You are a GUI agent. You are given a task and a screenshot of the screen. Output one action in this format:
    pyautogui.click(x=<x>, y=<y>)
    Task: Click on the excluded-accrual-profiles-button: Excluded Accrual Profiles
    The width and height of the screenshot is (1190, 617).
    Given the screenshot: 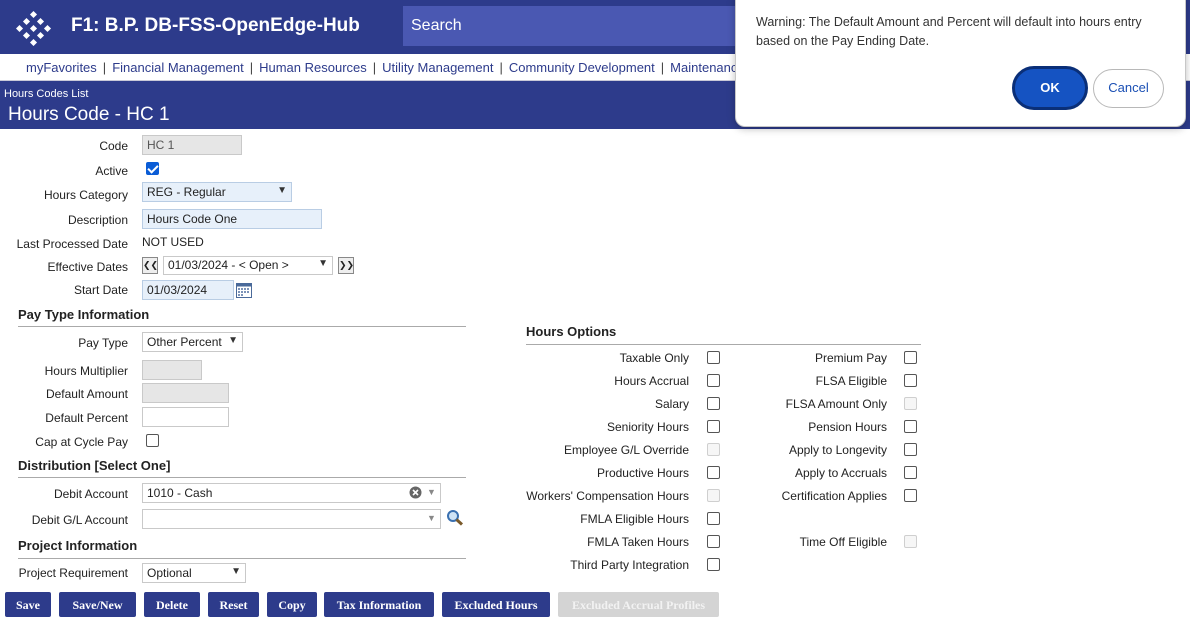 What is the action you would take?
    pyautogui.click(x=638, y=604)
    